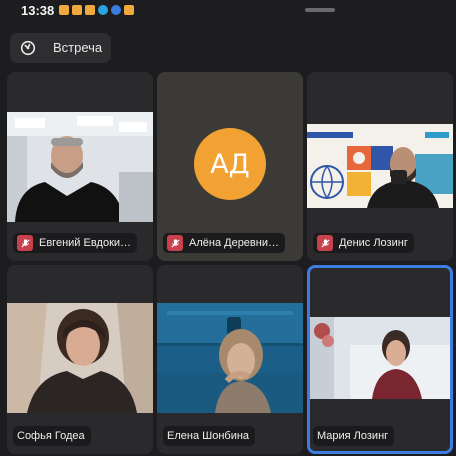 This screenshot has height=456, width=456. Describe the element at coordinates (228, 11) in the screenshot. I see `status-bar: 13:38` at that location.